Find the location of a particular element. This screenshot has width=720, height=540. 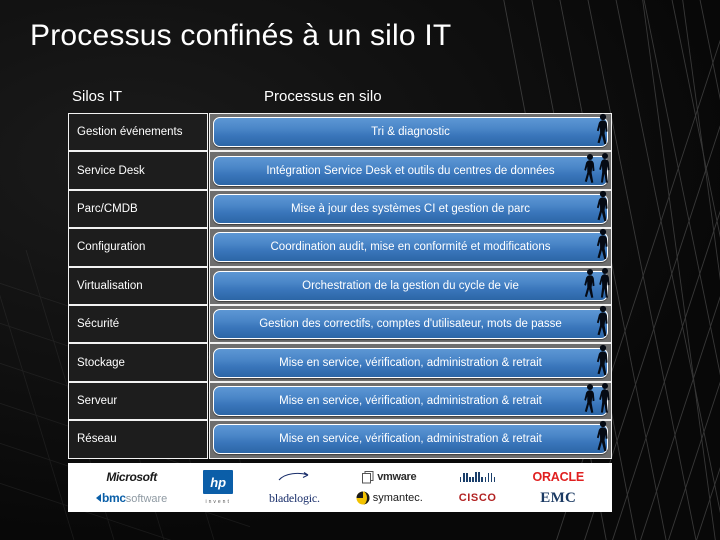

logo-bladelogic: bladelogic. is located at coordinates (294, 498).